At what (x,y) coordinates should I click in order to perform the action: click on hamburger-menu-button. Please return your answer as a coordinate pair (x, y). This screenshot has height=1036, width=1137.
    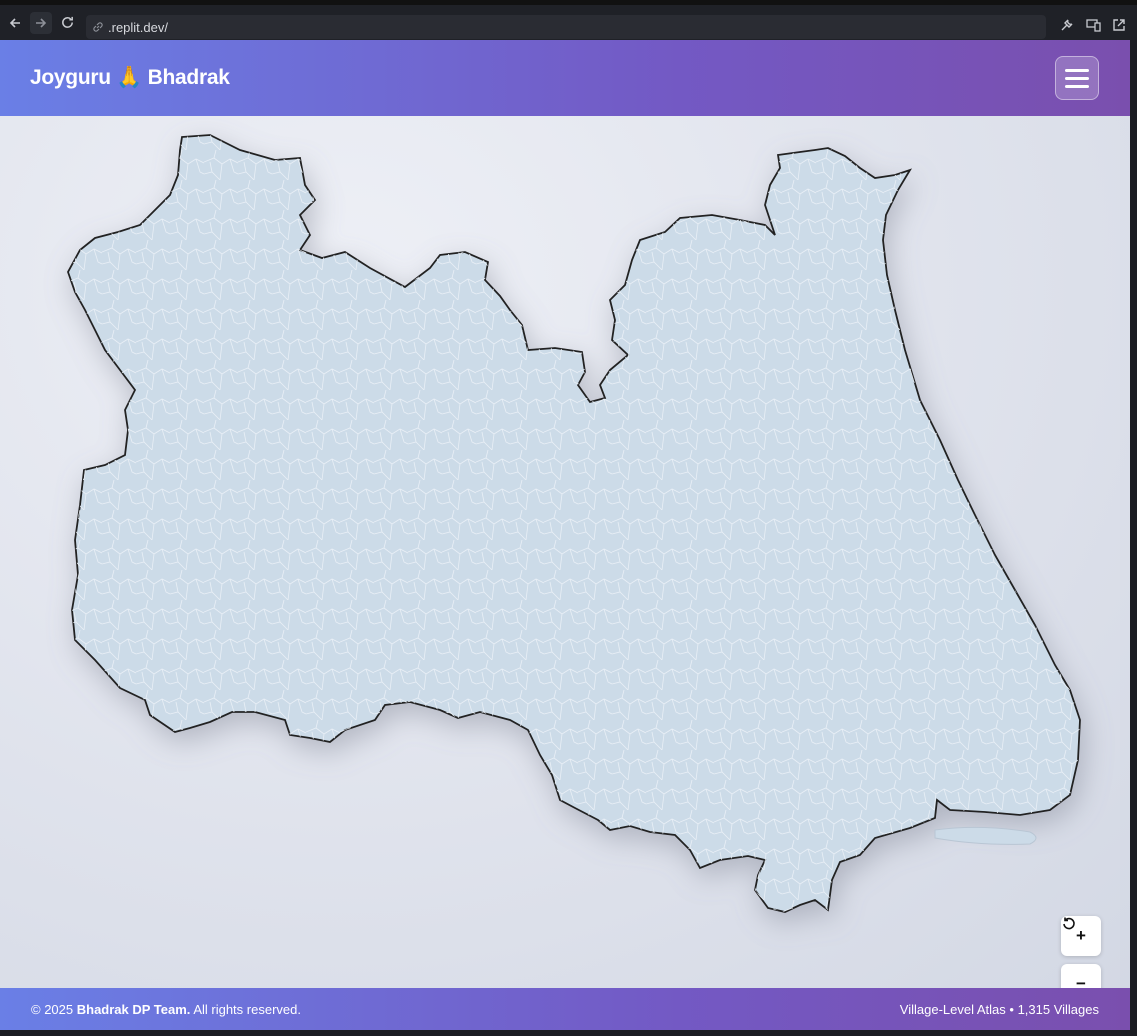
    Looking at the image, I should click on (1077, 78).